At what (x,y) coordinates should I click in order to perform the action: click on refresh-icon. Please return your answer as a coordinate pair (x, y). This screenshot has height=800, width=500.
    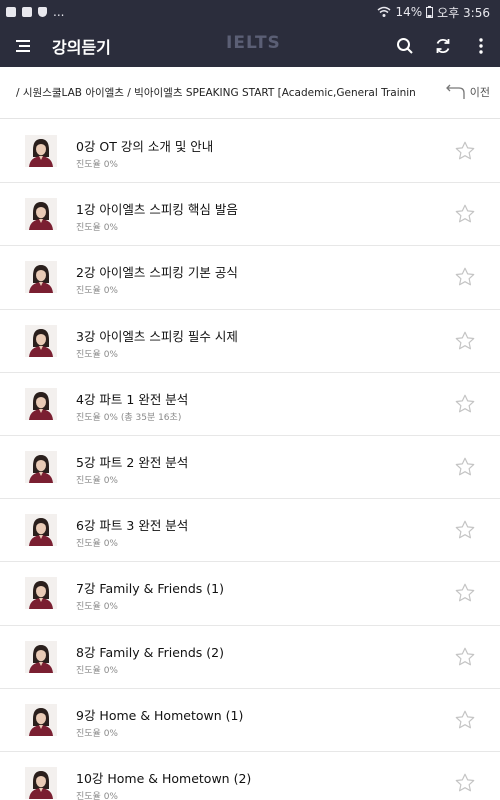
    Looking at the image, I should click on (443, 45).